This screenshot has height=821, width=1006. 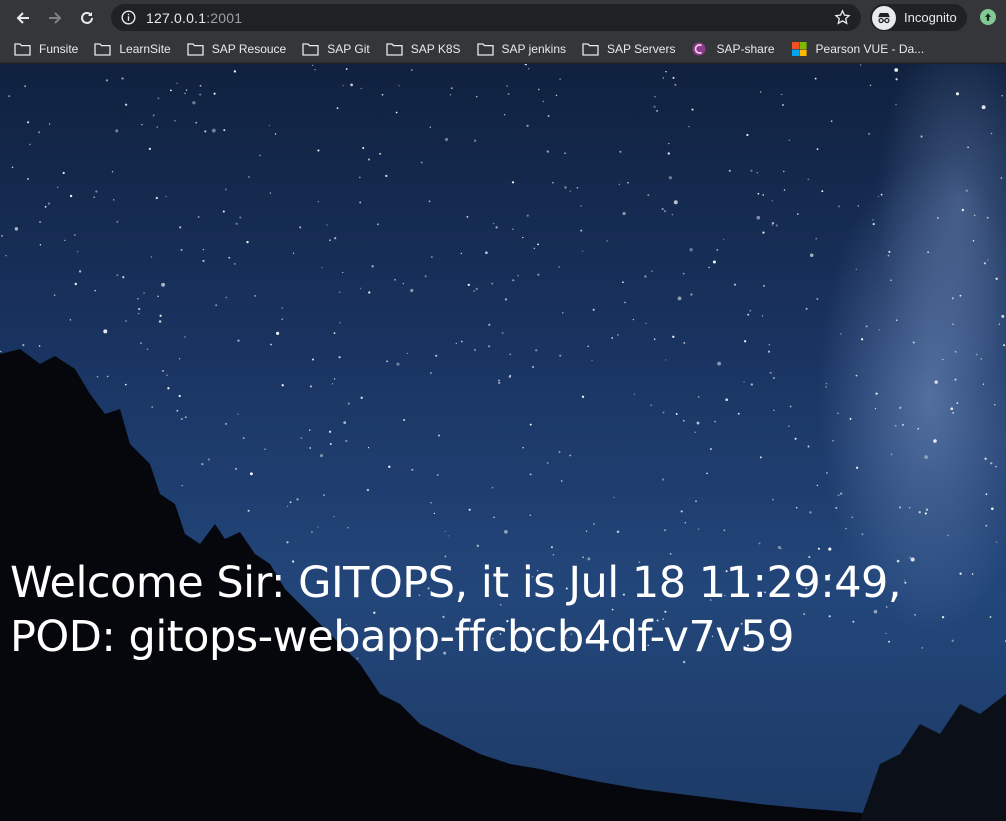 I want to click on reload-button, so click(x=87, y=18).